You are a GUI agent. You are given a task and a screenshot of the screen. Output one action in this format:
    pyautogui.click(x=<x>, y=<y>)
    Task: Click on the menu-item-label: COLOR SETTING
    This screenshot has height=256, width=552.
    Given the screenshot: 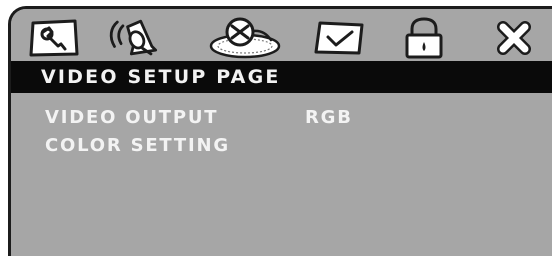 What is the action you would take?
    pyautogui.click(x=137, y=145)
    